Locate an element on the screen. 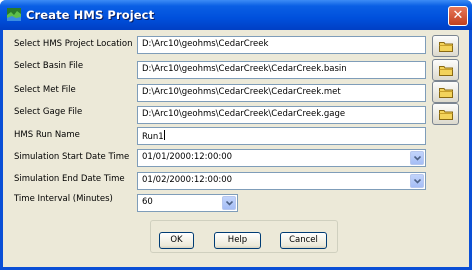 The width and height of the screenshot is (472, 270). run-name-label: HMS Run Name is located at coordinates (47, 135).